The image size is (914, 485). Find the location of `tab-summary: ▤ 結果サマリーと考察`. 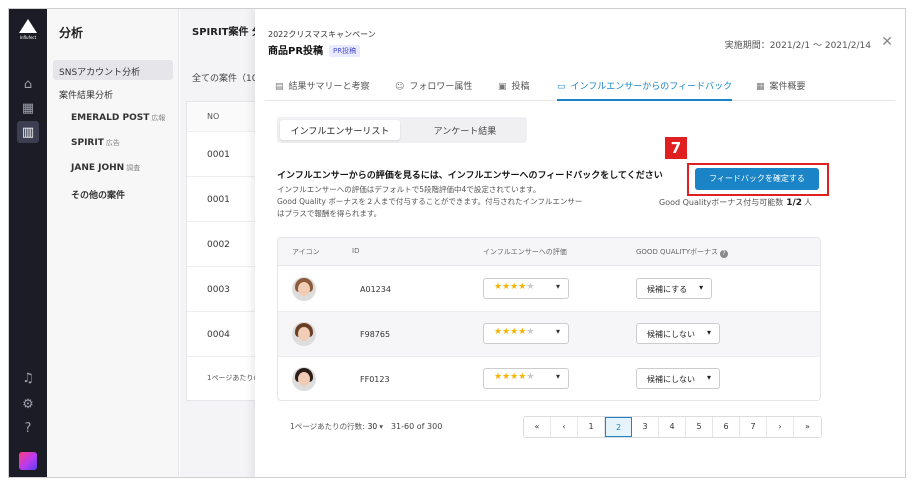

tab-summary: ▤ 結果サマリーと考察 is located at coordinates (322, 86).